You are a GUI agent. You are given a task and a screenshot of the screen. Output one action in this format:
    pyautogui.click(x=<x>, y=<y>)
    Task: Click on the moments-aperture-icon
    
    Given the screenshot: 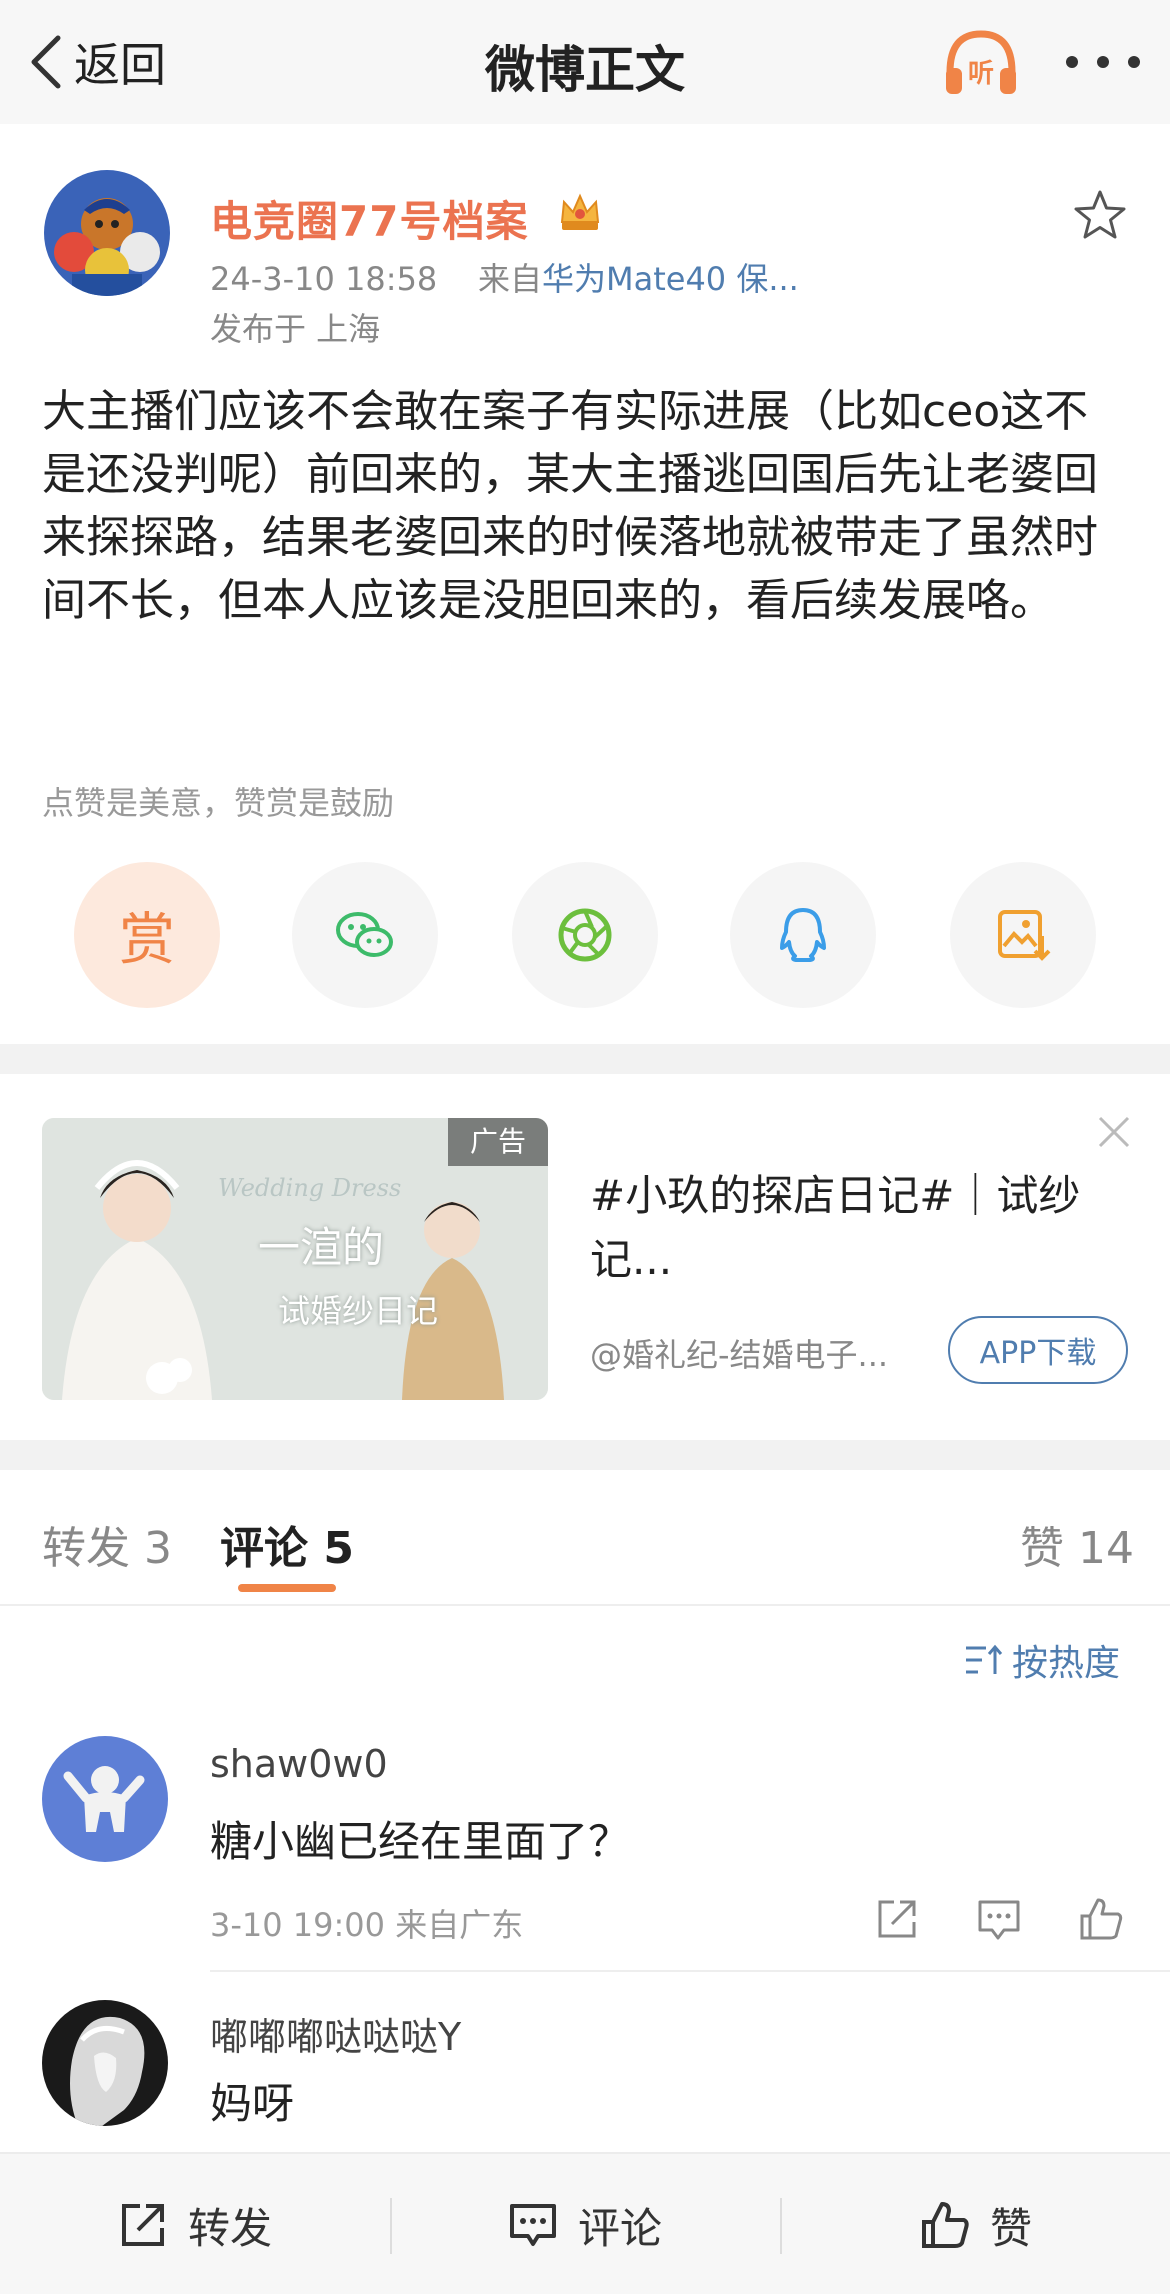 What is the action you would take?
    pyautogui.click(x=585, y=935)
    